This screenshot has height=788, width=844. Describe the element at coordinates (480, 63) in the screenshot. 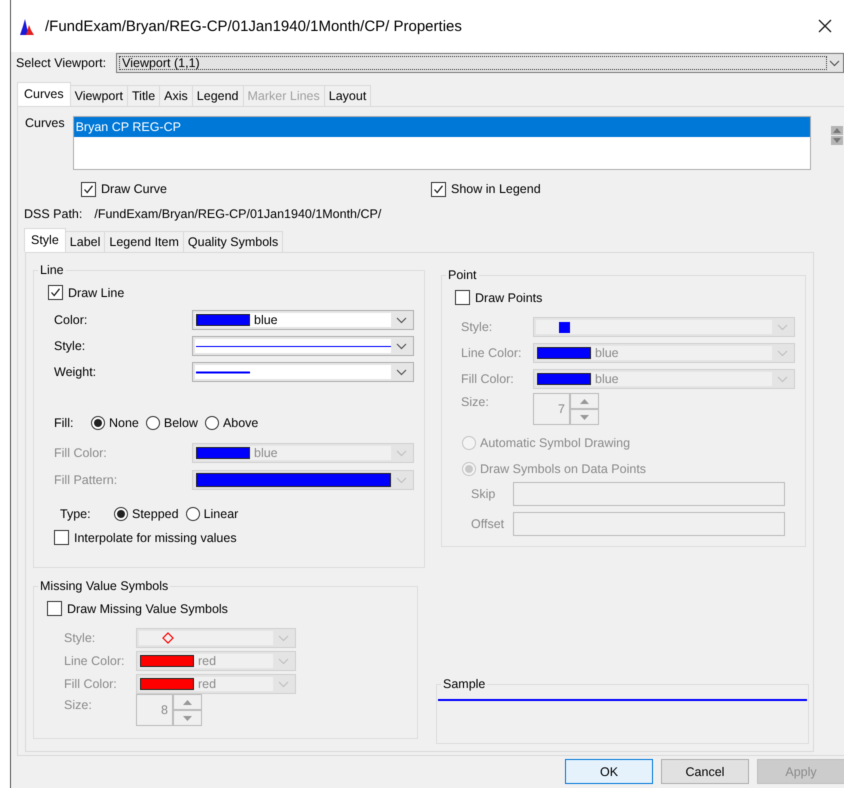

I see `viewport-dropdown: Viewport (1,1)` at that location.